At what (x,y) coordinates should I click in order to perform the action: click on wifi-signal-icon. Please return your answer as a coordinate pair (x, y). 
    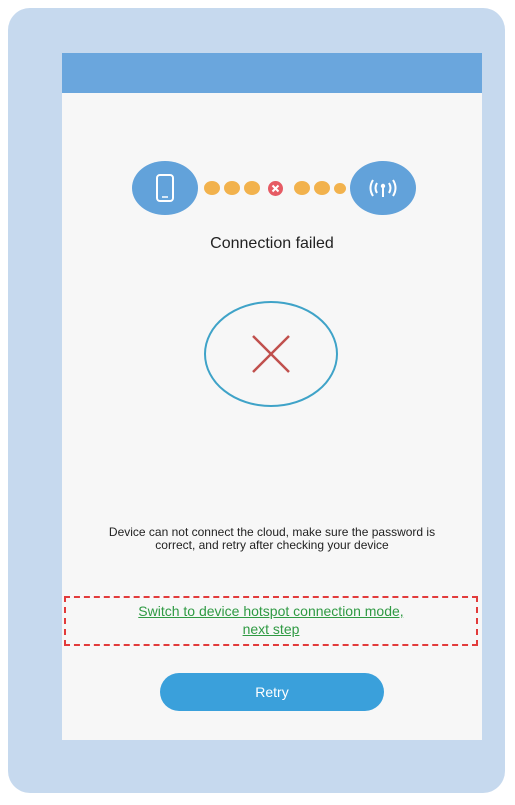
    Looking at the image, I should click on (383, 188).